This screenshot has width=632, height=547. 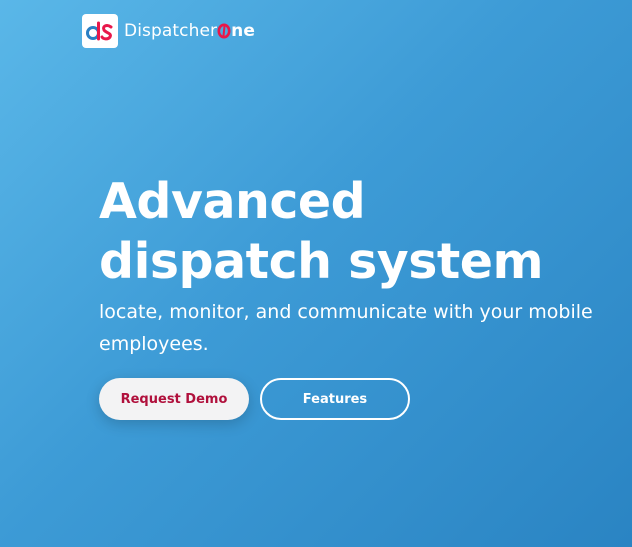 What do you see at coordinates (243, 31) in the screenshot?
I see `brand-name-suffix: ne` at bounding box center [243, 31].